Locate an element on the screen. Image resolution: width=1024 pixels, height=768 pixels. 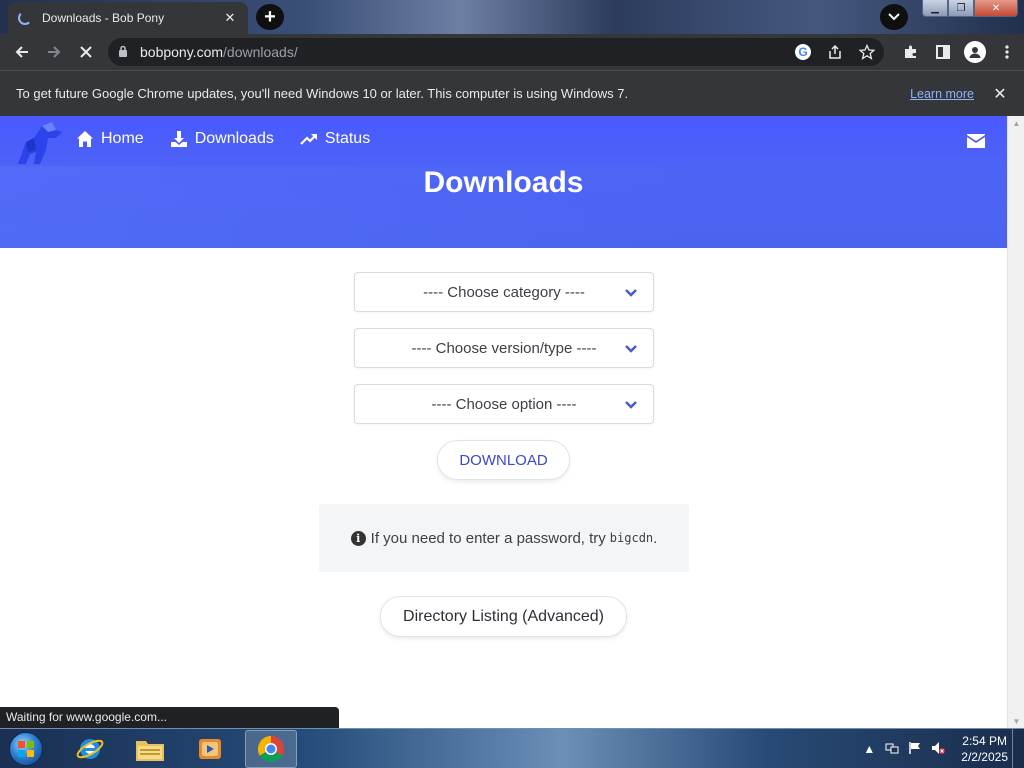
option-select: ---- Choose option ---- is located at coordinates (504, 404).